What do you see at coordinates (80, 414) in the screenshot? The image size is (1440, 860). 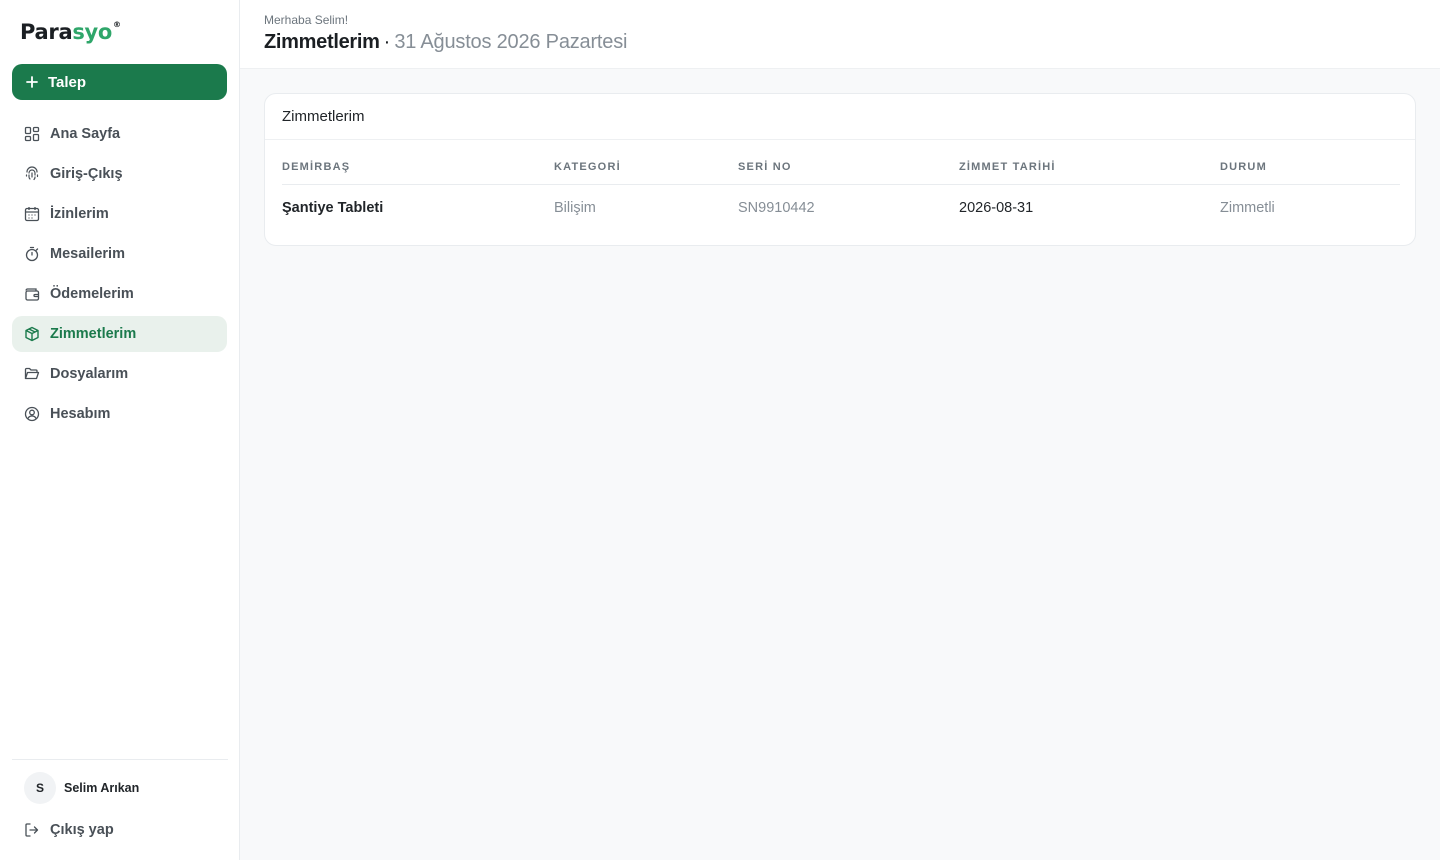 I see `sidebar-item-label: Hesabım` at bounding box center [80, 414].